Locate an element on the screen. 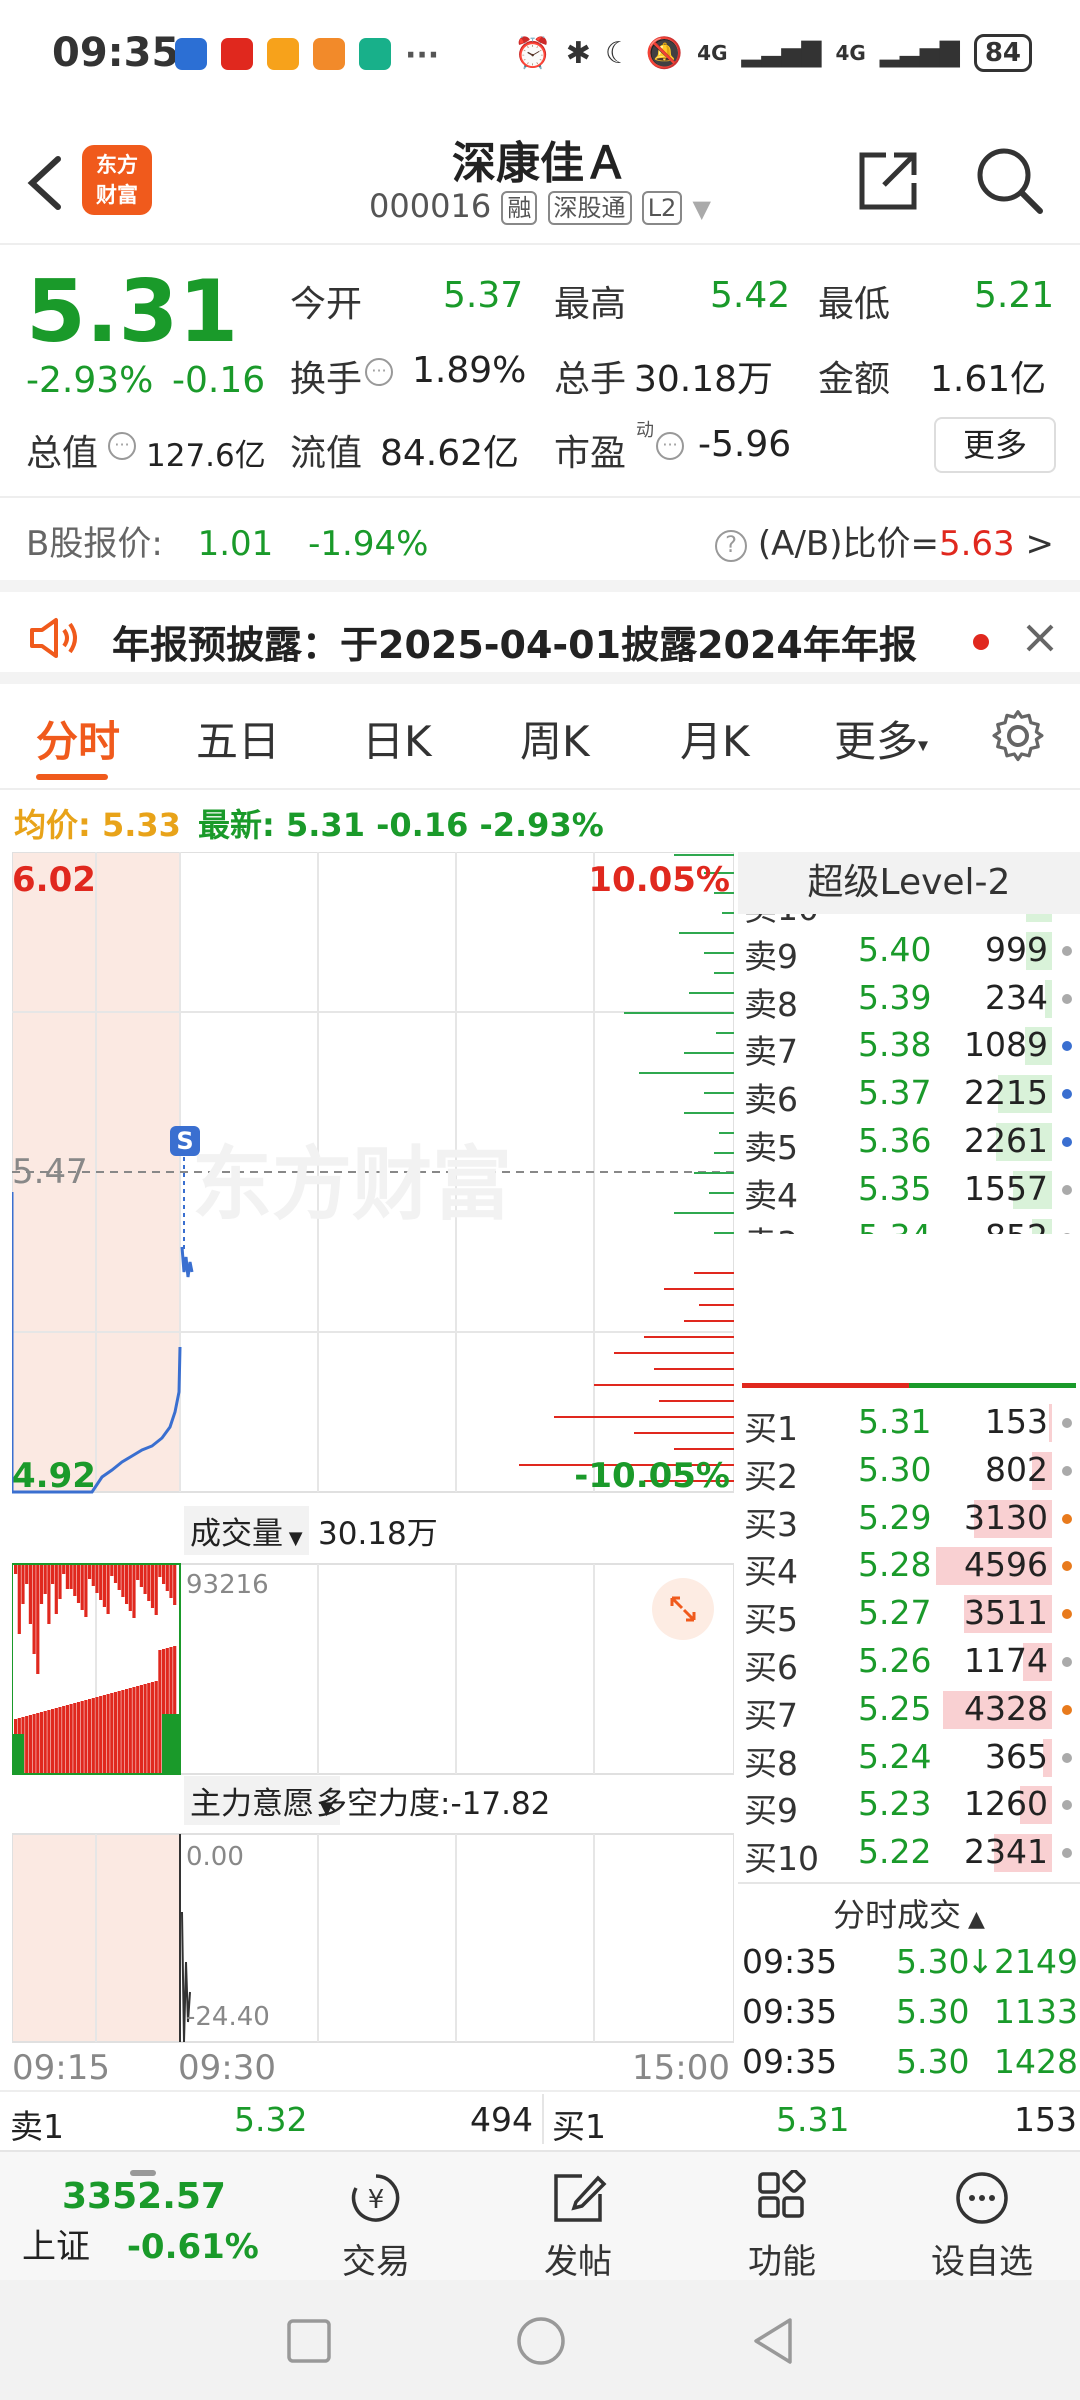  ask-row: 卖3 5.34 852 is located at coordinates (909, 1223).